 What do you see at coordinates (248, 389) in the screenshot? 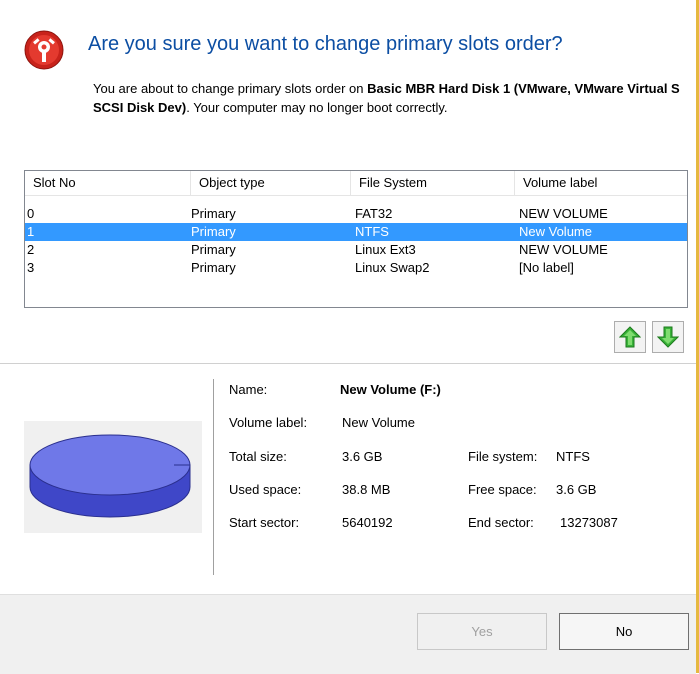
I see `name-label: Name:` at bounding box center [248, 389].